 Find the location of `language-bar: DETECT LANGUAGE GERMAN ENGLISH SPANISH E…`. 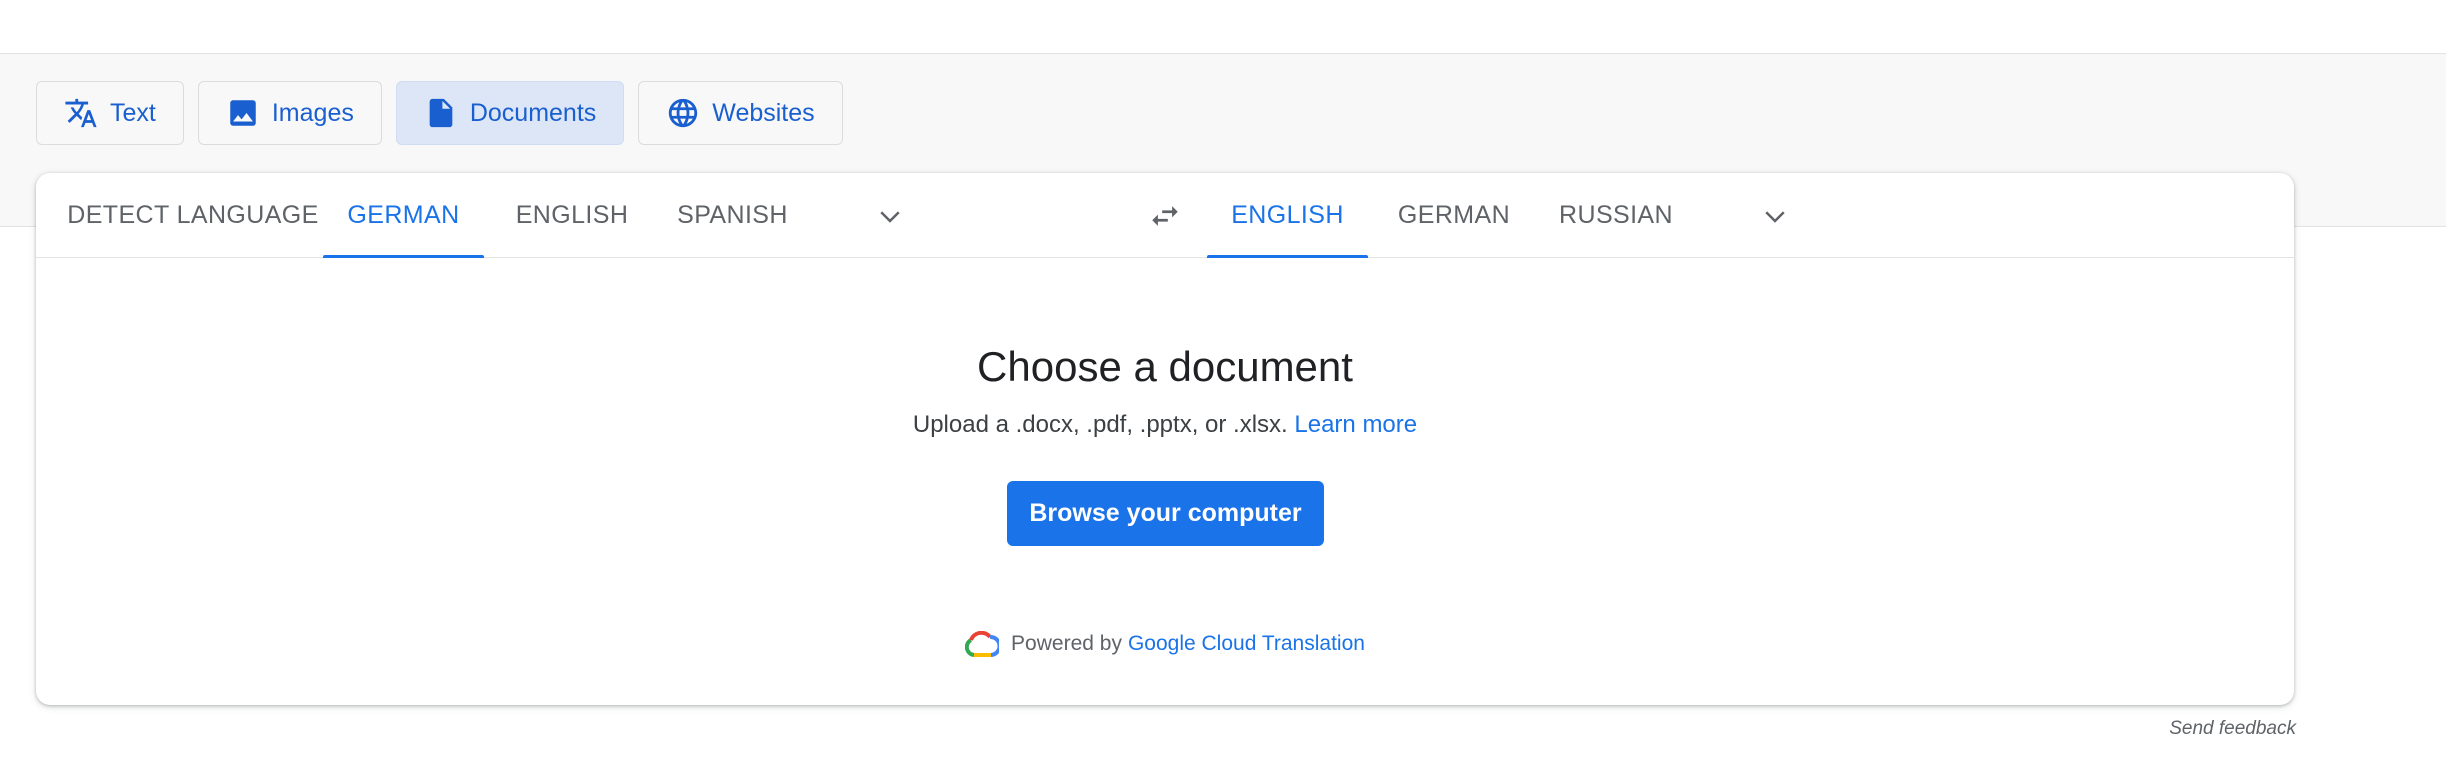

language-bar: DETECT LANGUAGE GERMAN ENGLISH SPANISH E… is located at coordinates (1165, 215).